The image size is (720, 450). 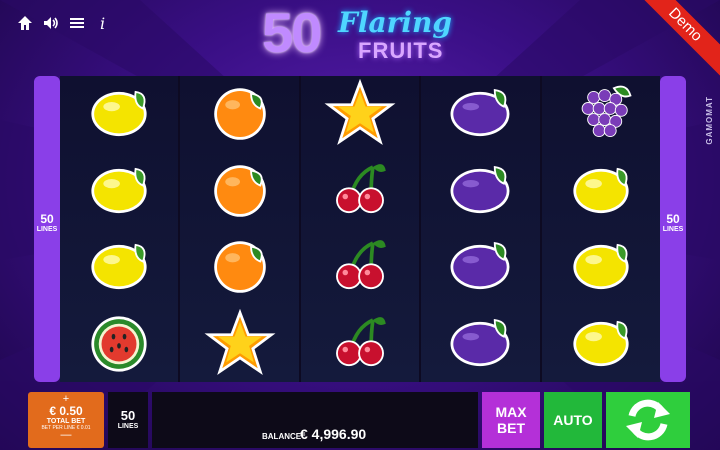 What do you see at coordinates (292, 32) in the screenshot?
I see `logo-number: 50` at bounding box center [292, 32].